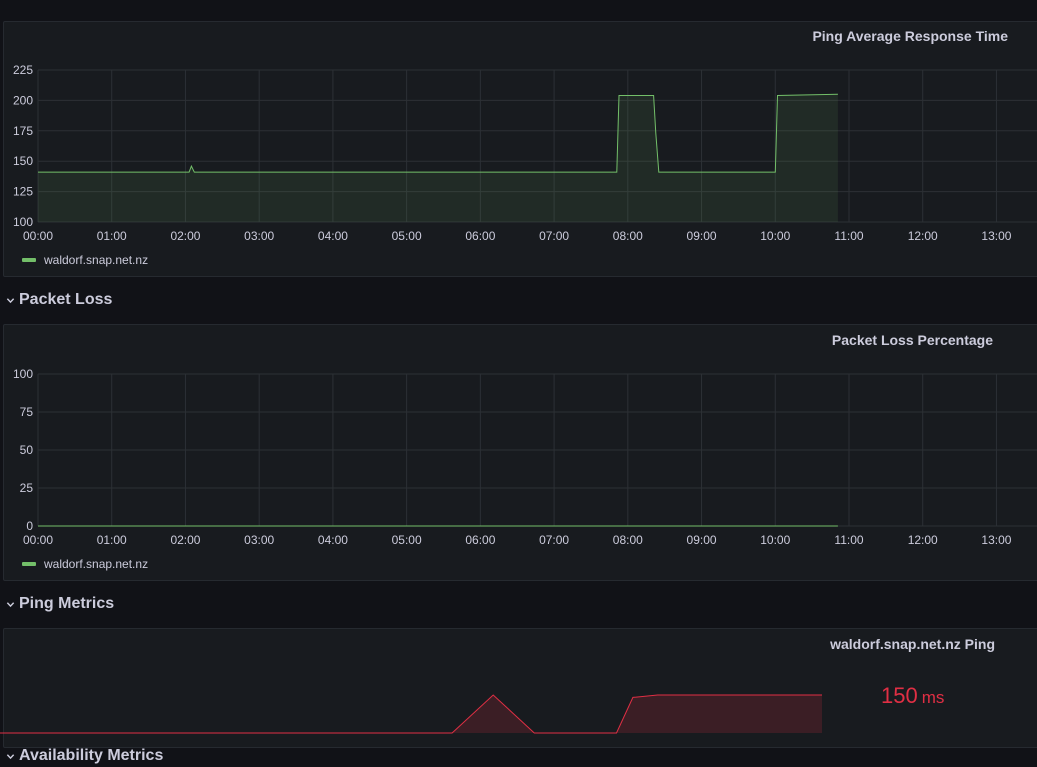 This screenshot has width=1037, height=767. Describe the element at coordinates (23, 161) in the screenshot. I see `y-tick-label: 150` at that location.